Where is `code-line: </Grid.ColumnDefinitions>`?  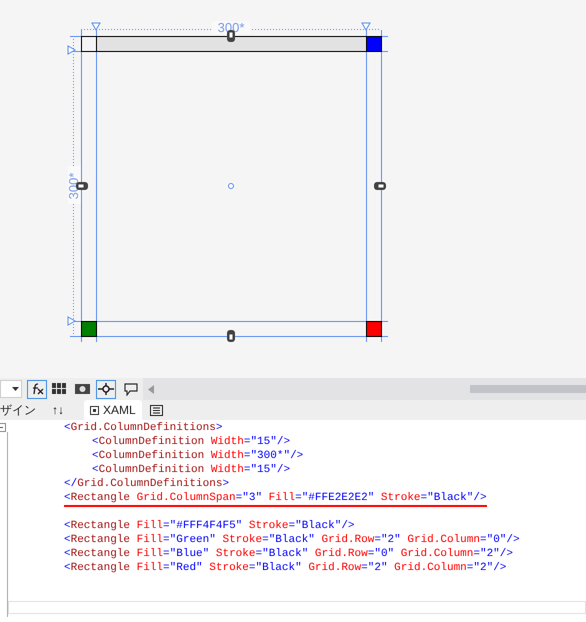
code-line: </Grid.ColumnDefinitions> is located at coordinates (147, 484).